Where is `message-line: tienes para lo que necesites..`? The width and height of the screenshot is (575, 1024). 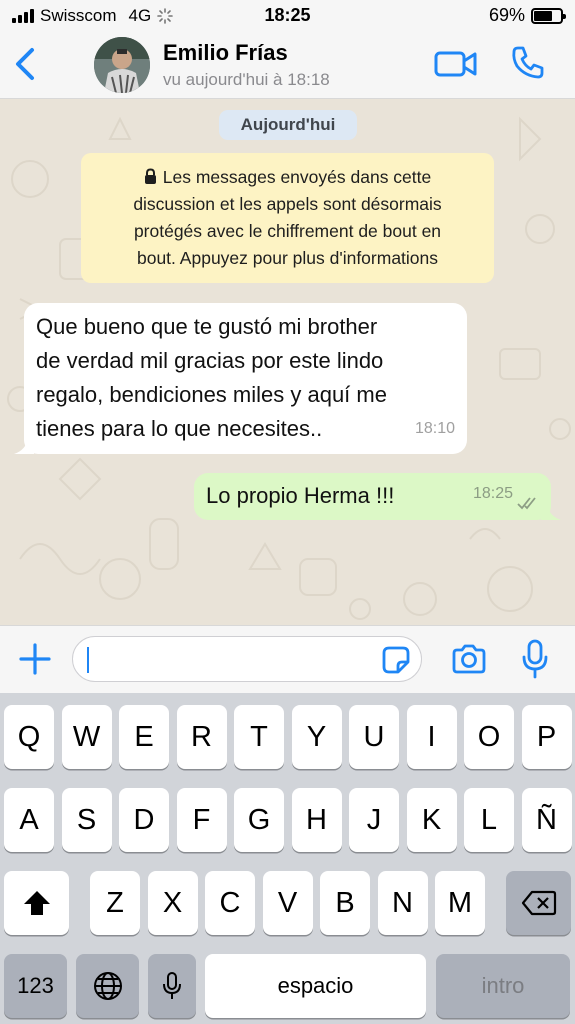 message-line: tienes para lo que necesites.. is located at coordinates (179, 428).